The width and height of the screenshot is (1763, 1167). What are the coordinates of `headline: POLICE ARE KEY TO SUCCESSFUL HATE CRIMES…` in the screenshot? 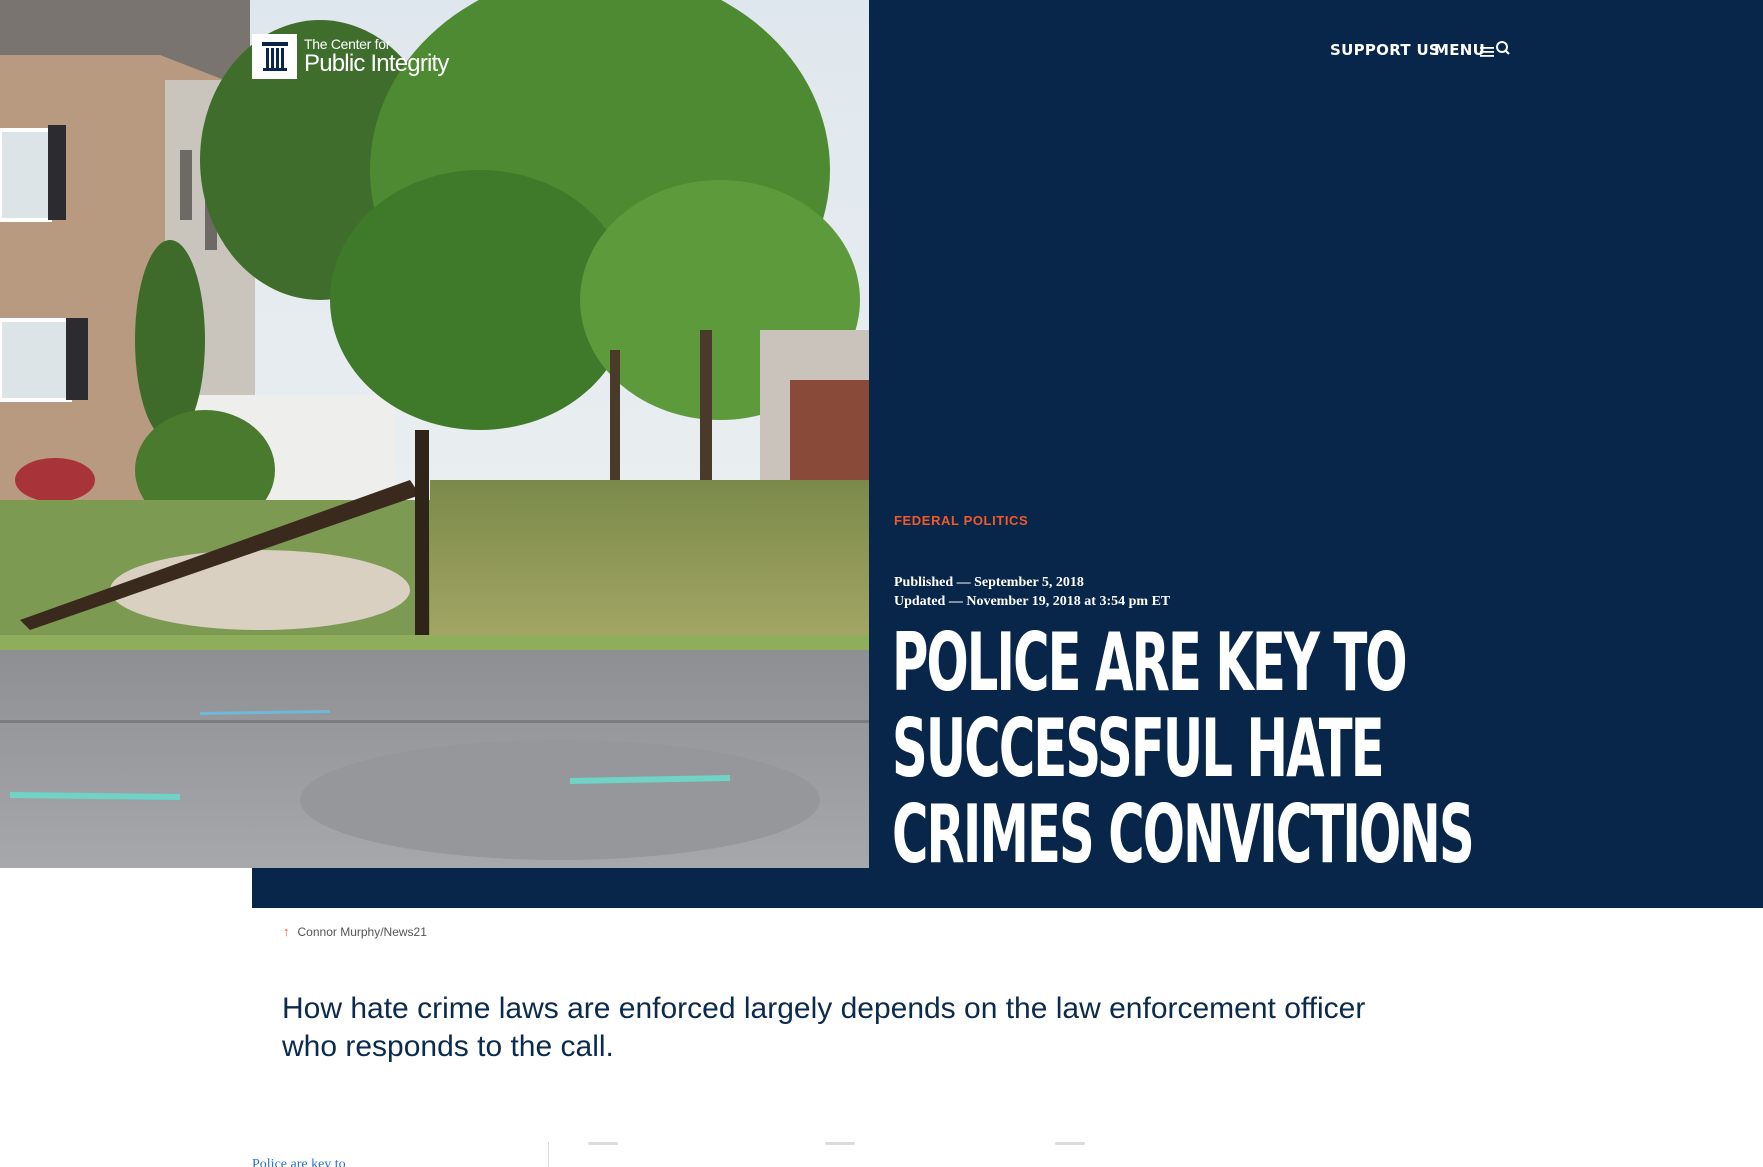 It's located at (1183, 748).